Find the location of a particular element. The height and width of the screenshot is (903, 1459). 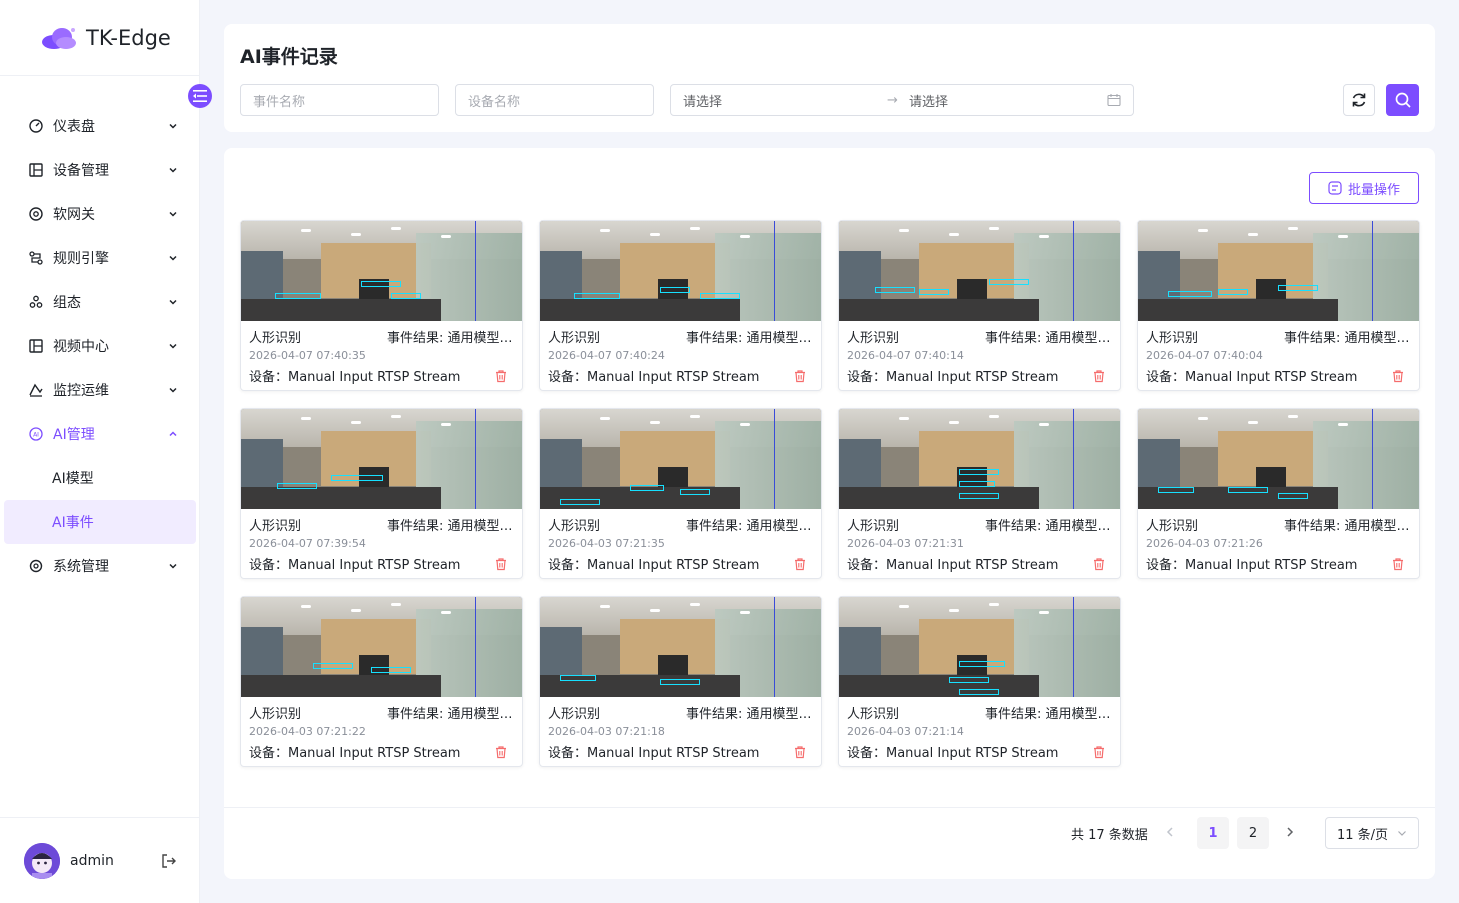

sidebar-item-monitoring: 监控运维 is located at coordinates (100, 390).